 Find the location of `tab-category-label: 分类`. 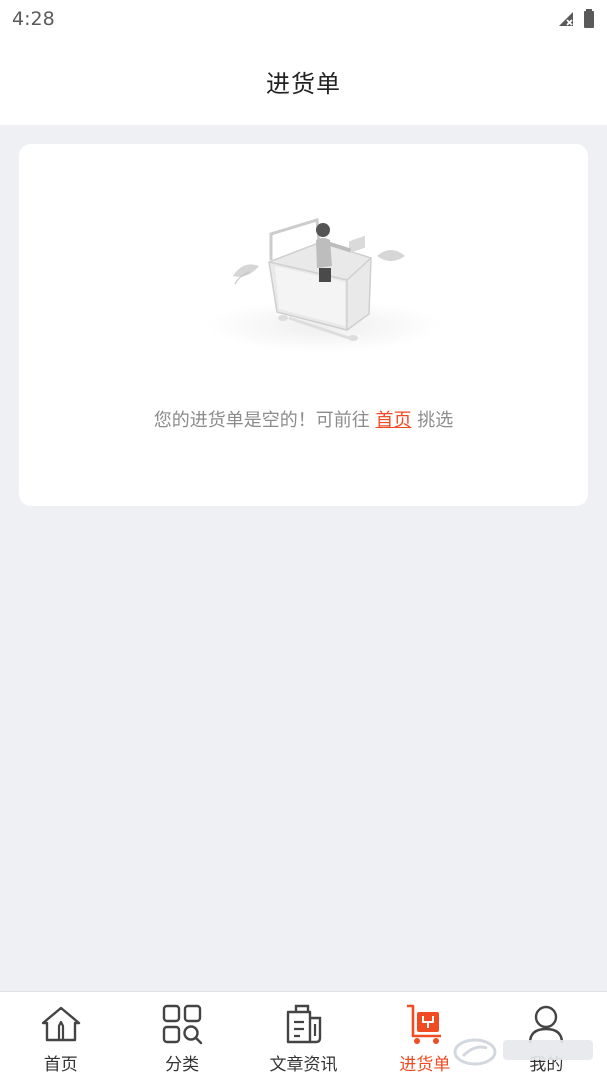

tab-category-label: 分类 is located at coordinates (182, 1065).